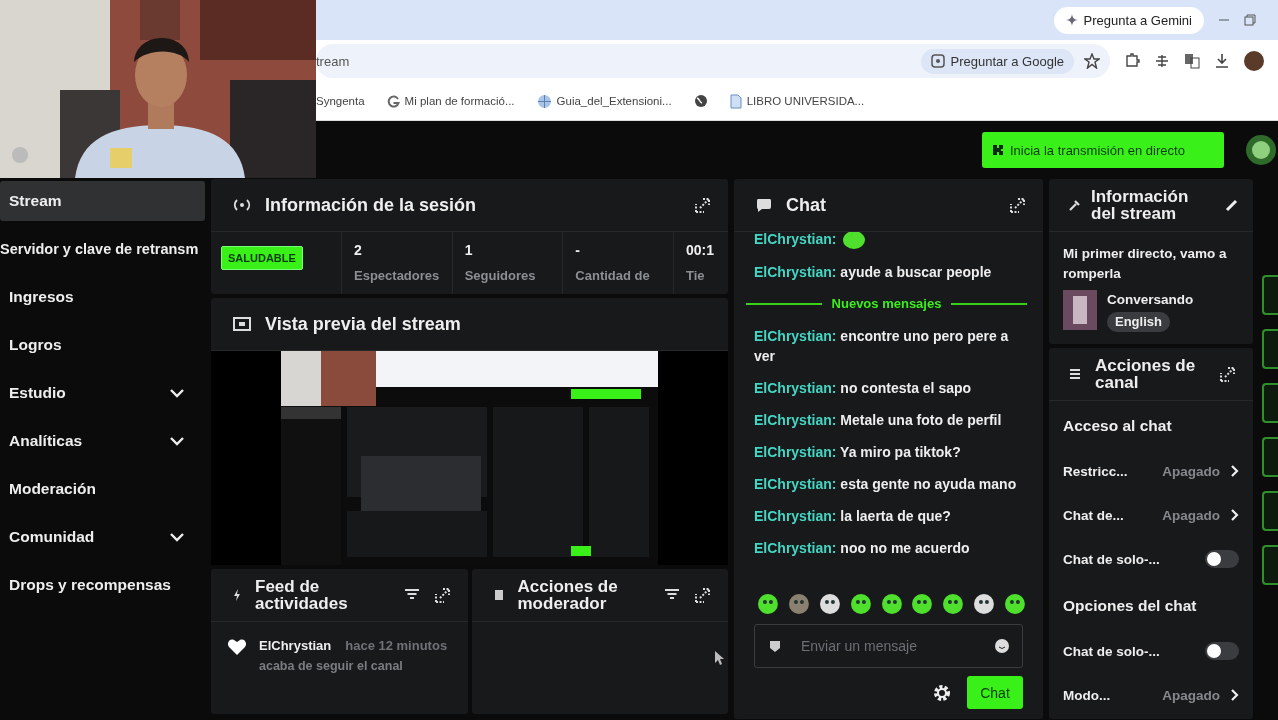  What do you see at coordinates (1092, 61) in the screenshot?
I see `star-icon` at bounding box center [1092, 61].